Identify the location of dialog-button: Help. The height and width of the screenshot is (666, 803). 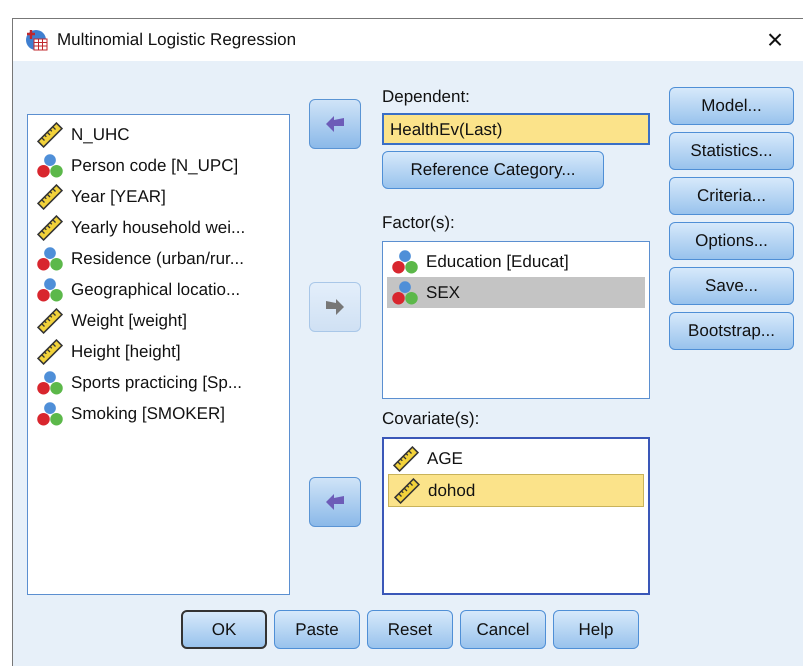
(596, 629).